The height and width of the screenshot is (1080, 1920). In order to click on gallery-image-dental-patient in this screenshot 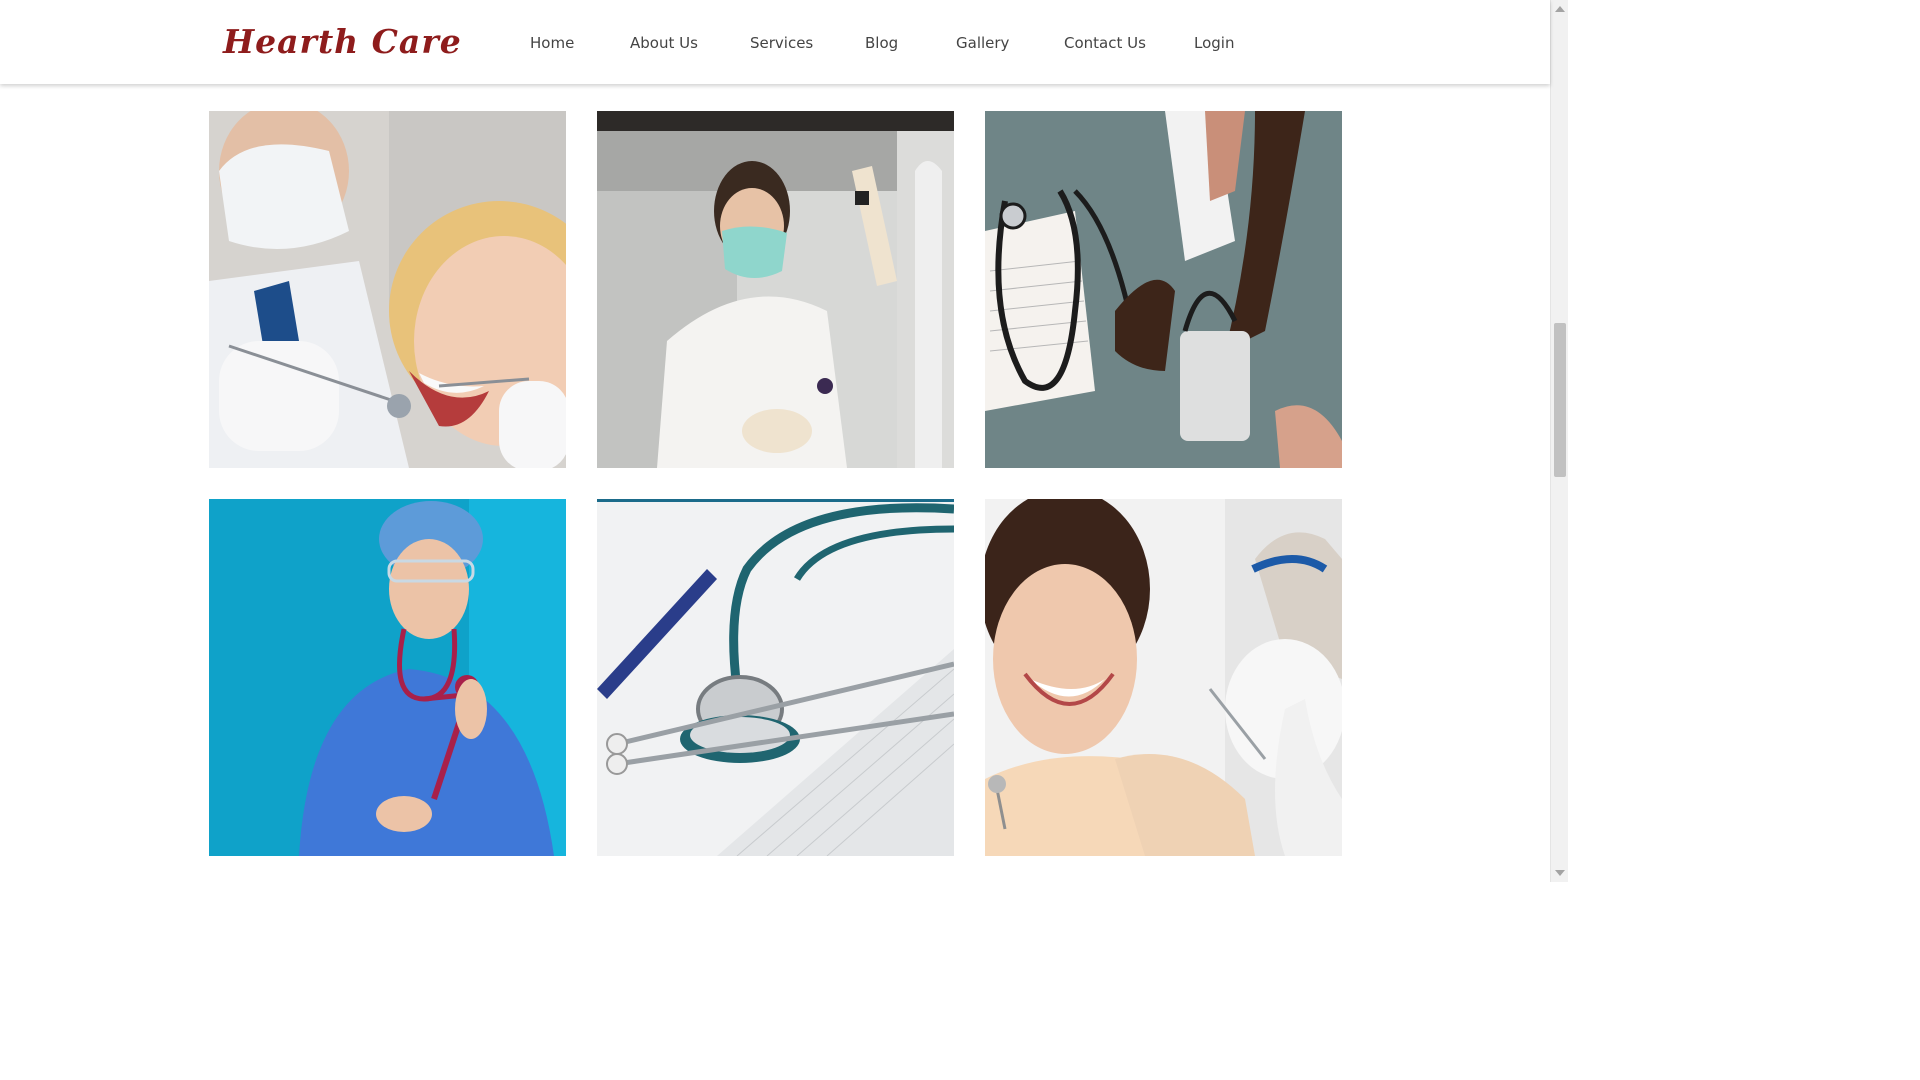, I will do `click(1163, 677)`.